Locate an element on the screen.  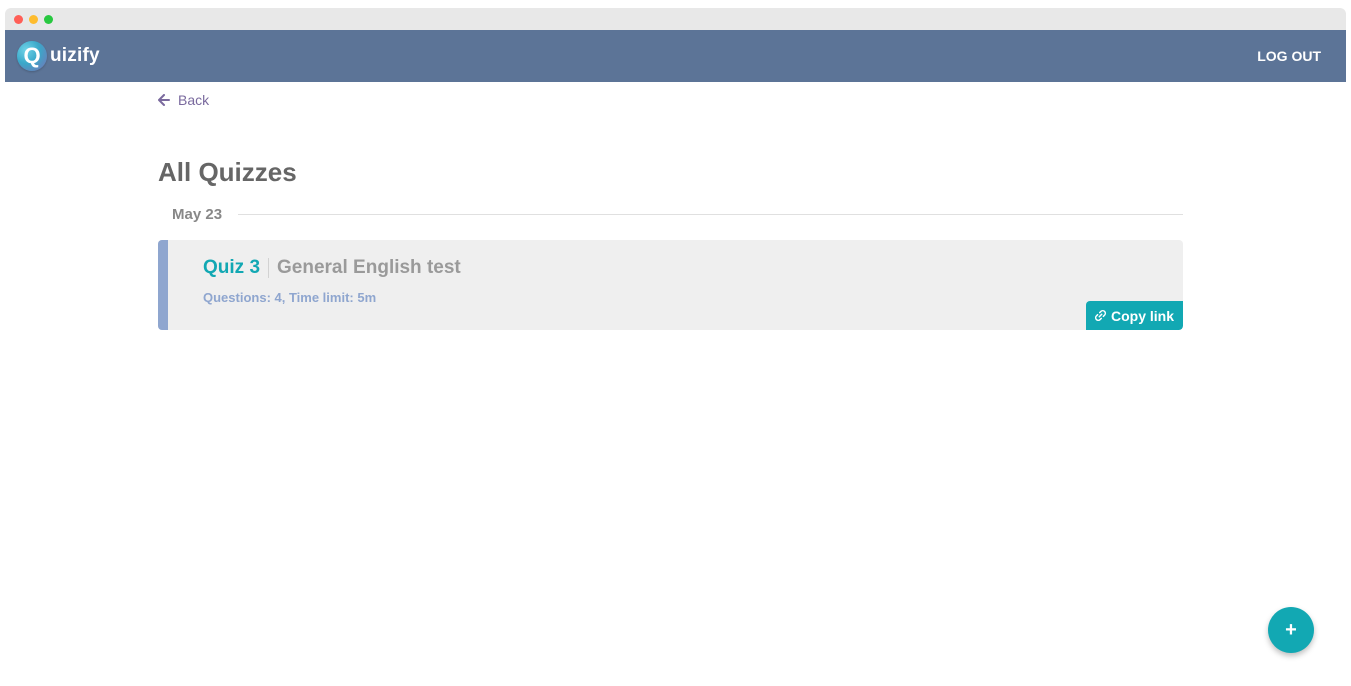
page-title: All Quizzes is located at coordinates (227, 172).